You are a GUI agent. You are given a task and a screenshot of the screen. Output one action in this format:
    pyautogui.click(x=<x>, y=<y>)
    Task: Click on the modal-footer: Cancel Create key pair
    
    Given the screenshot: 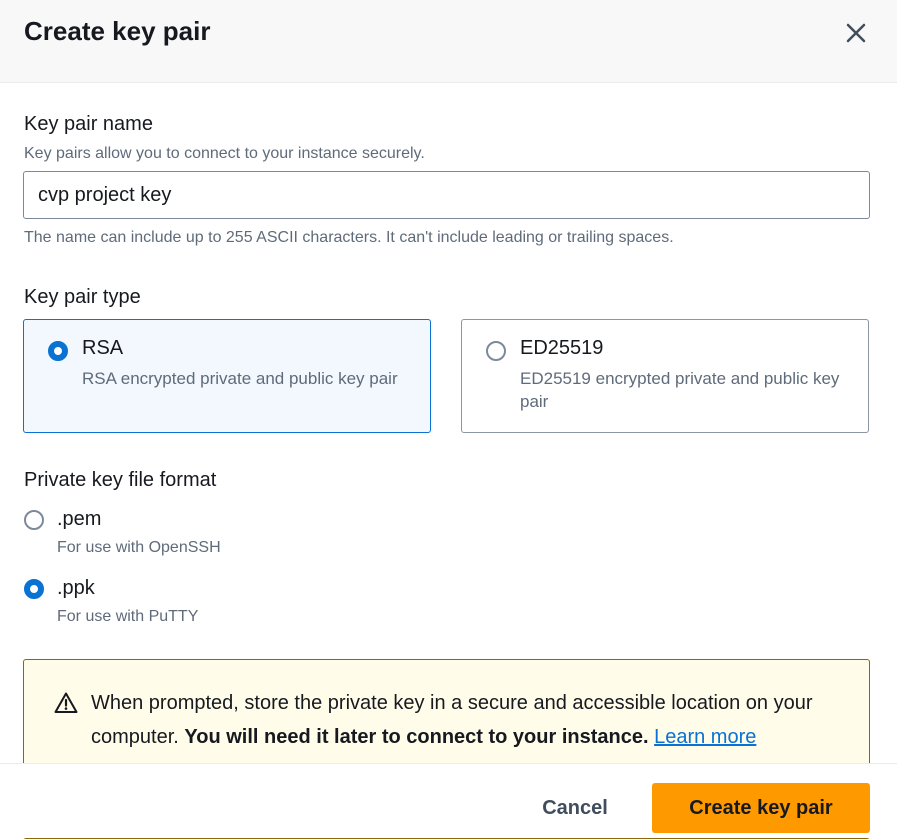 What is the action you would take?
    pyautogui.click(x=448, y=800)
    